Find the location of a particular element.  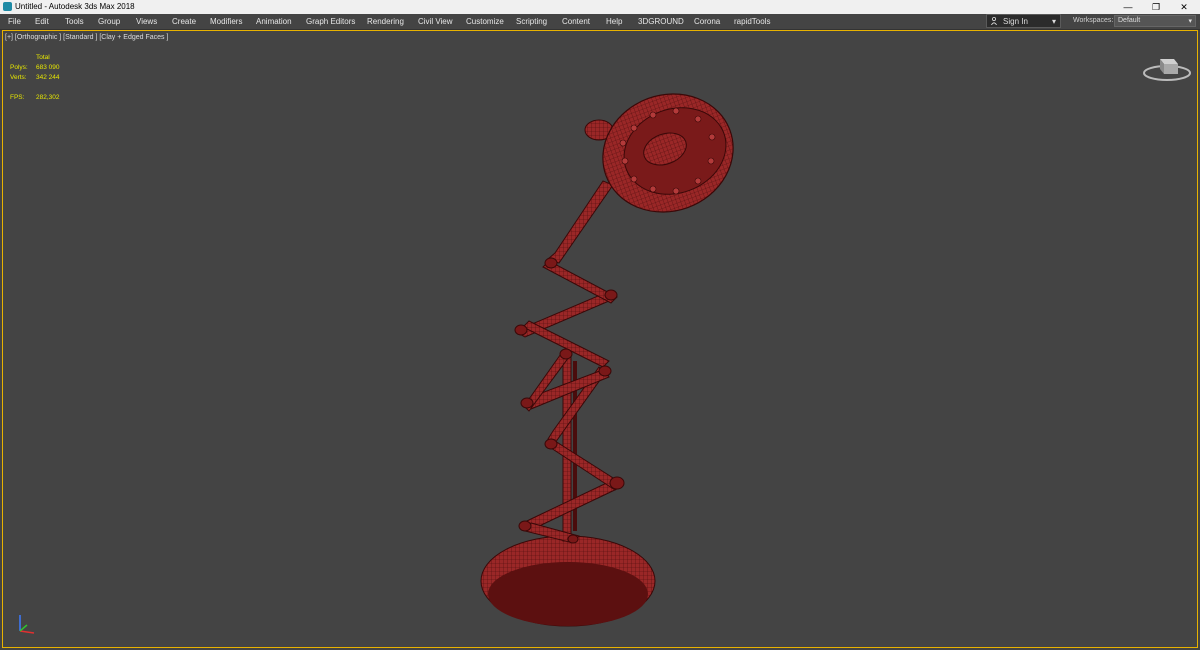

menu-civil-view: Civil View is located at coordinates (435, 21).